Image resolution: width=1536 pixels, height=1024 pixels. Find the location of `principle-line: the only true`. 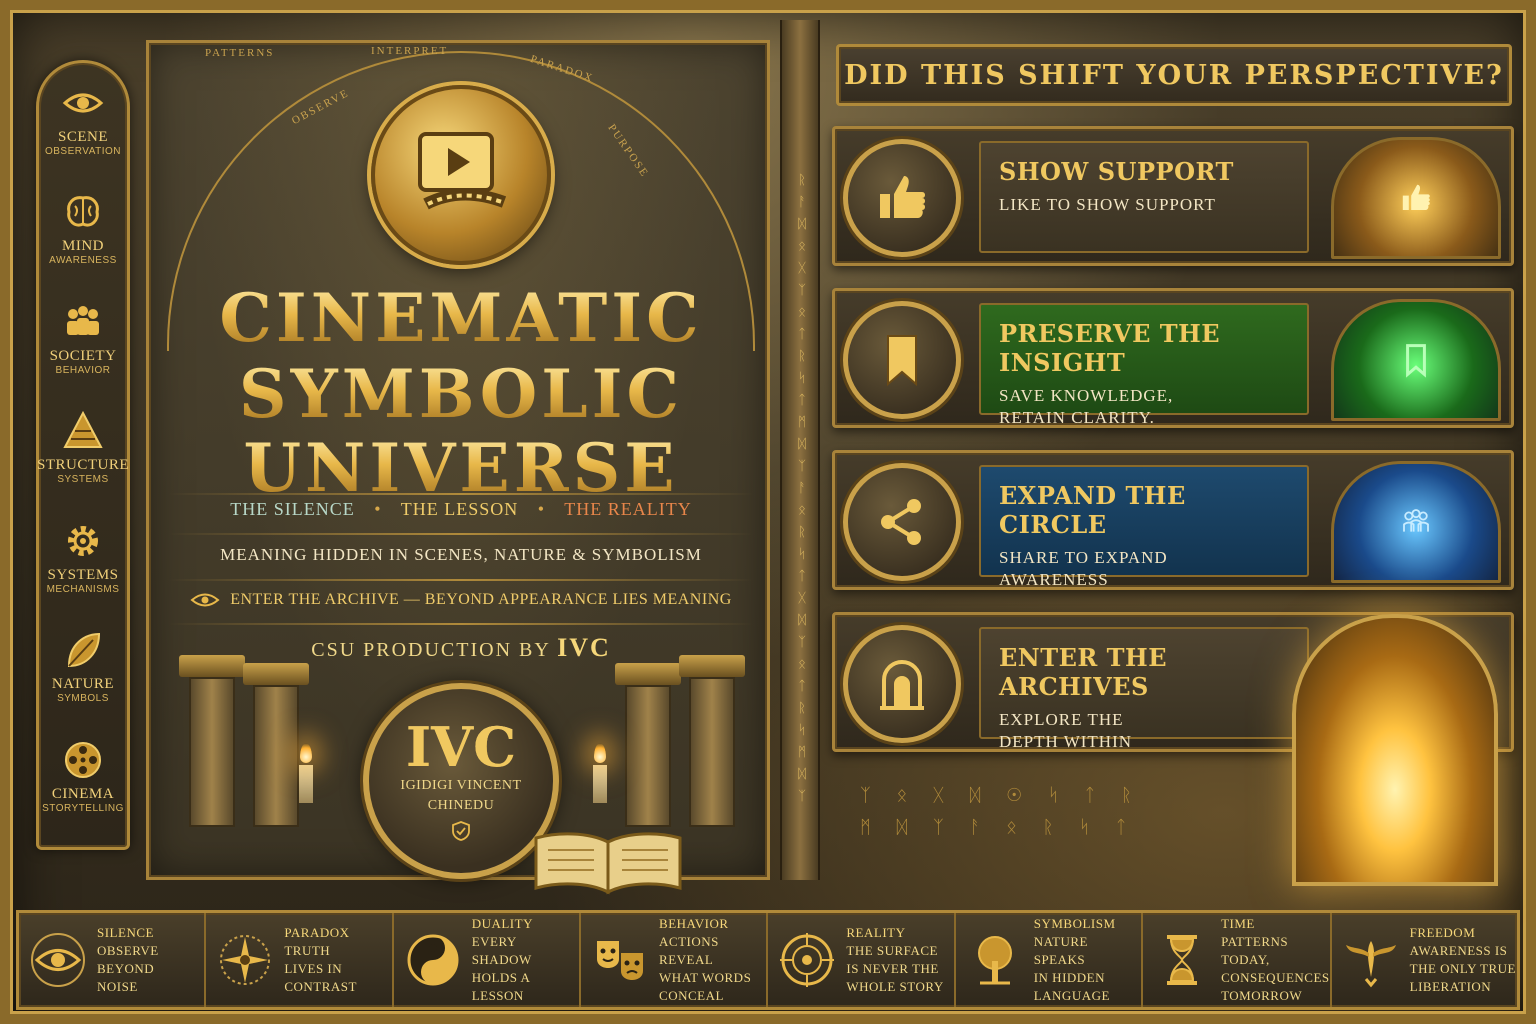

principle-line: the only true is located at coordinates (1462, 968).